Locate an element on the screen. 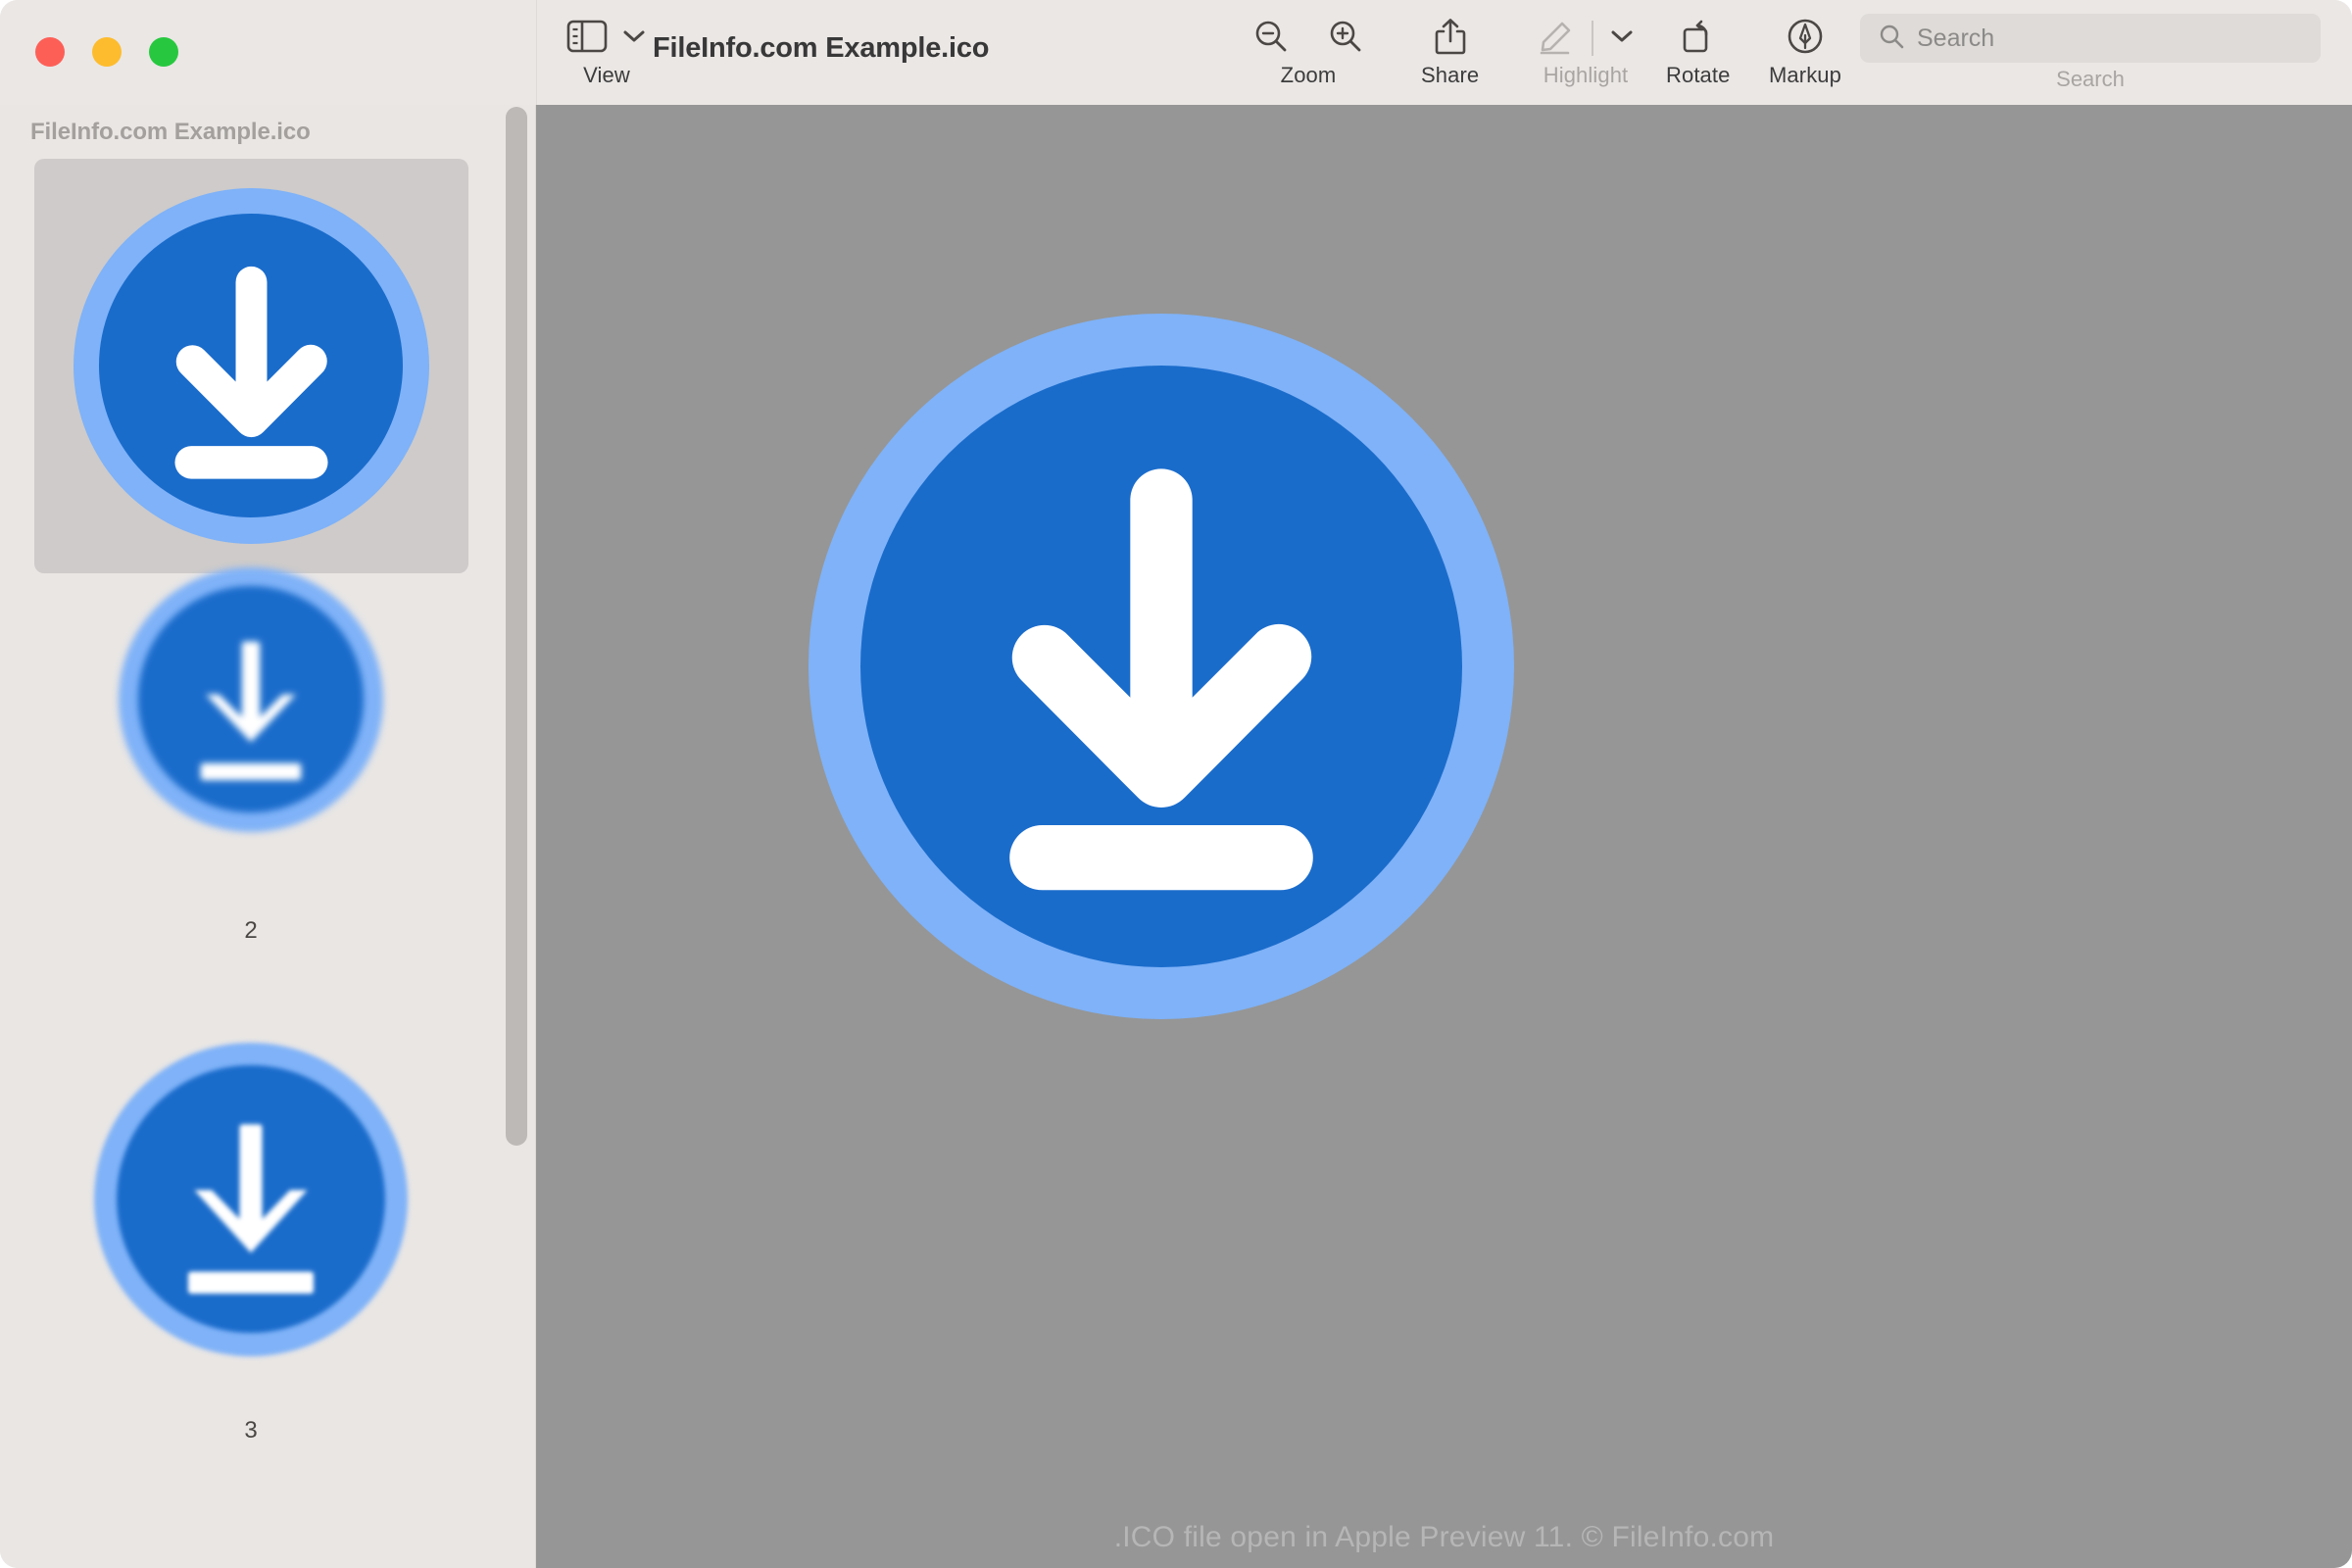 This screenshot has width=2352, height=1568. toolbar-separator is located at coordinates (1592, 38).